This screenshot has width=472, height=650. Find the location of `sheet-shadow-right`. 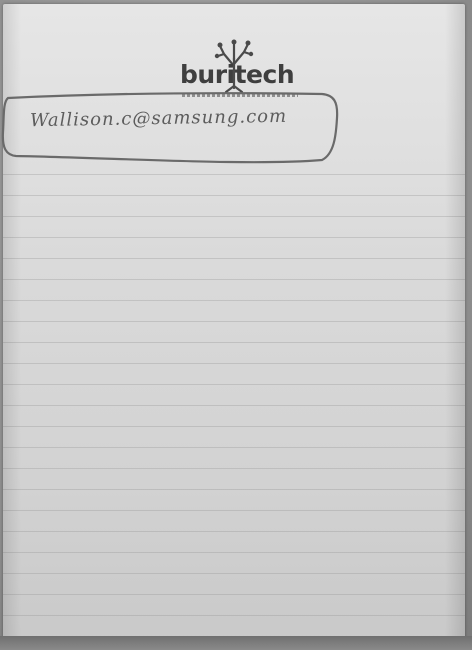

sheet-shadow-right is located at coordinates (455, 324).